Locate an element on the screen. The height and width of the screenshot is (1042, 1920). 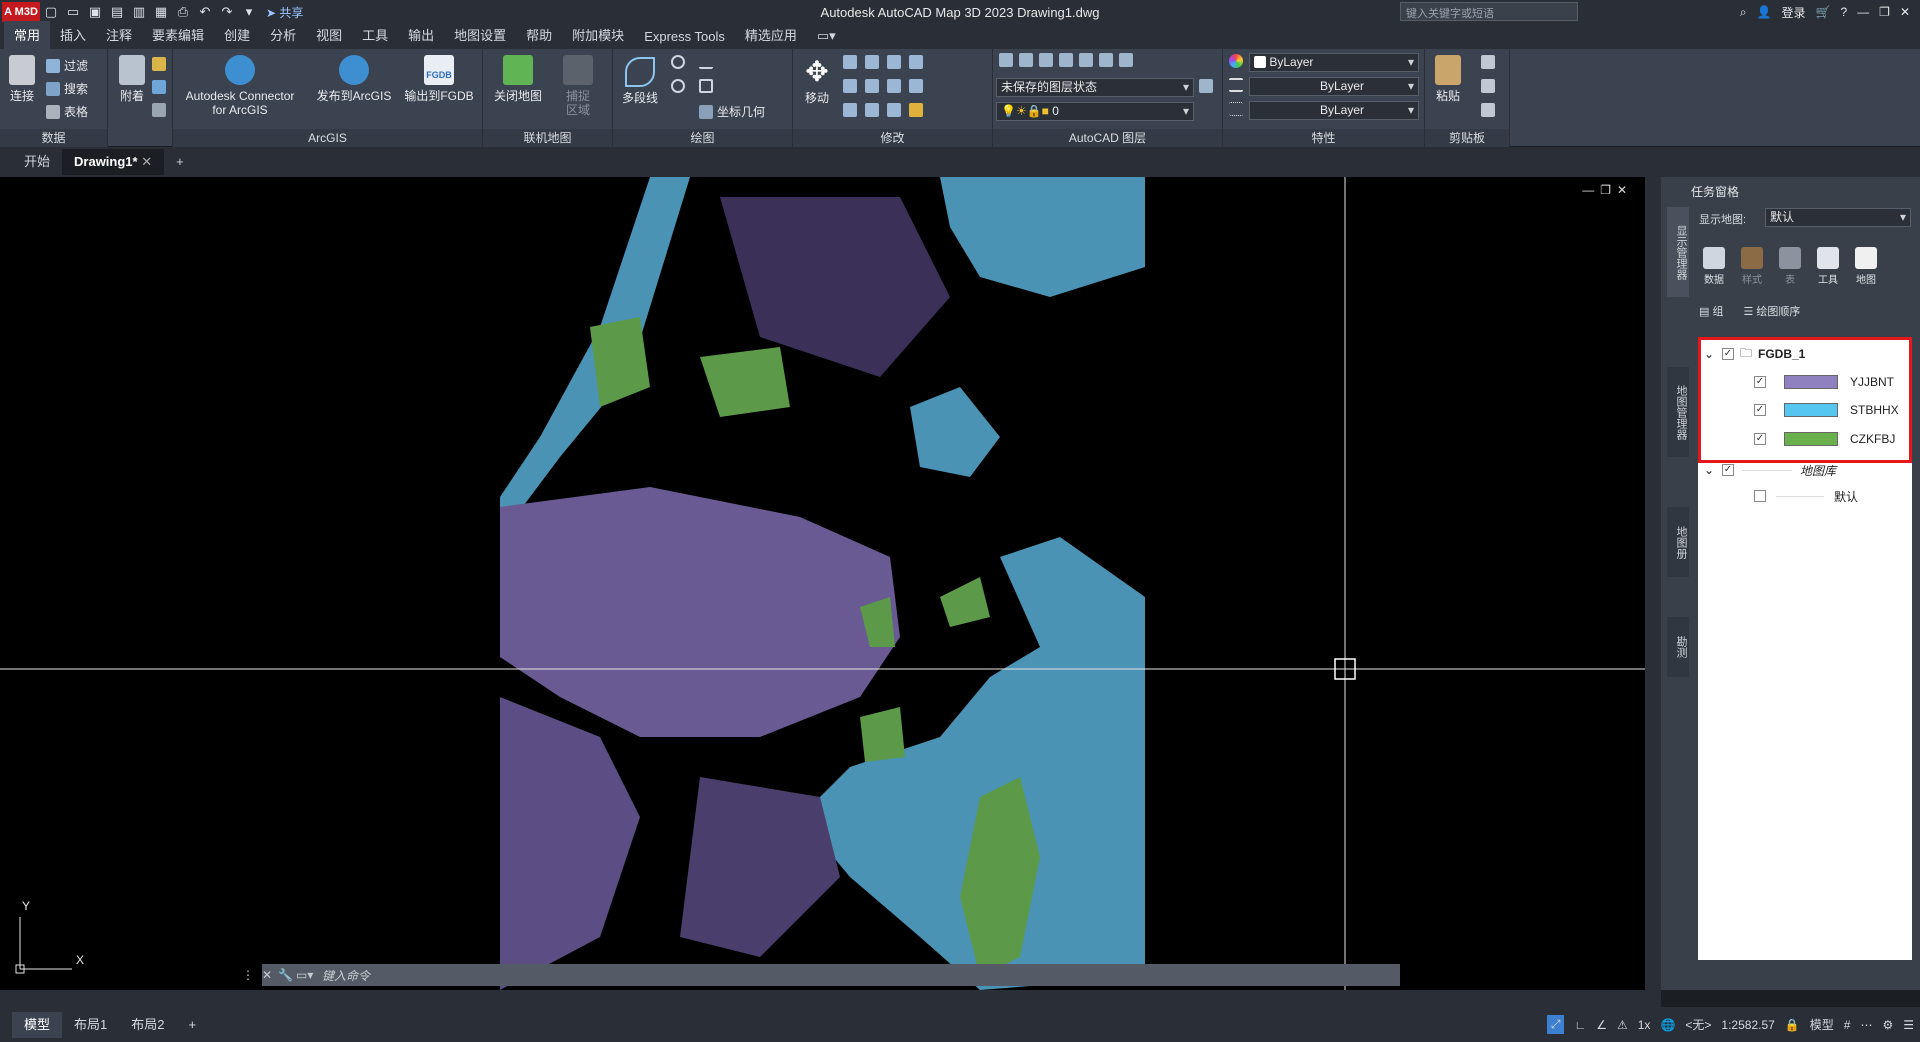
save-web-icon: ▦ is located at coordinates (161, 12).